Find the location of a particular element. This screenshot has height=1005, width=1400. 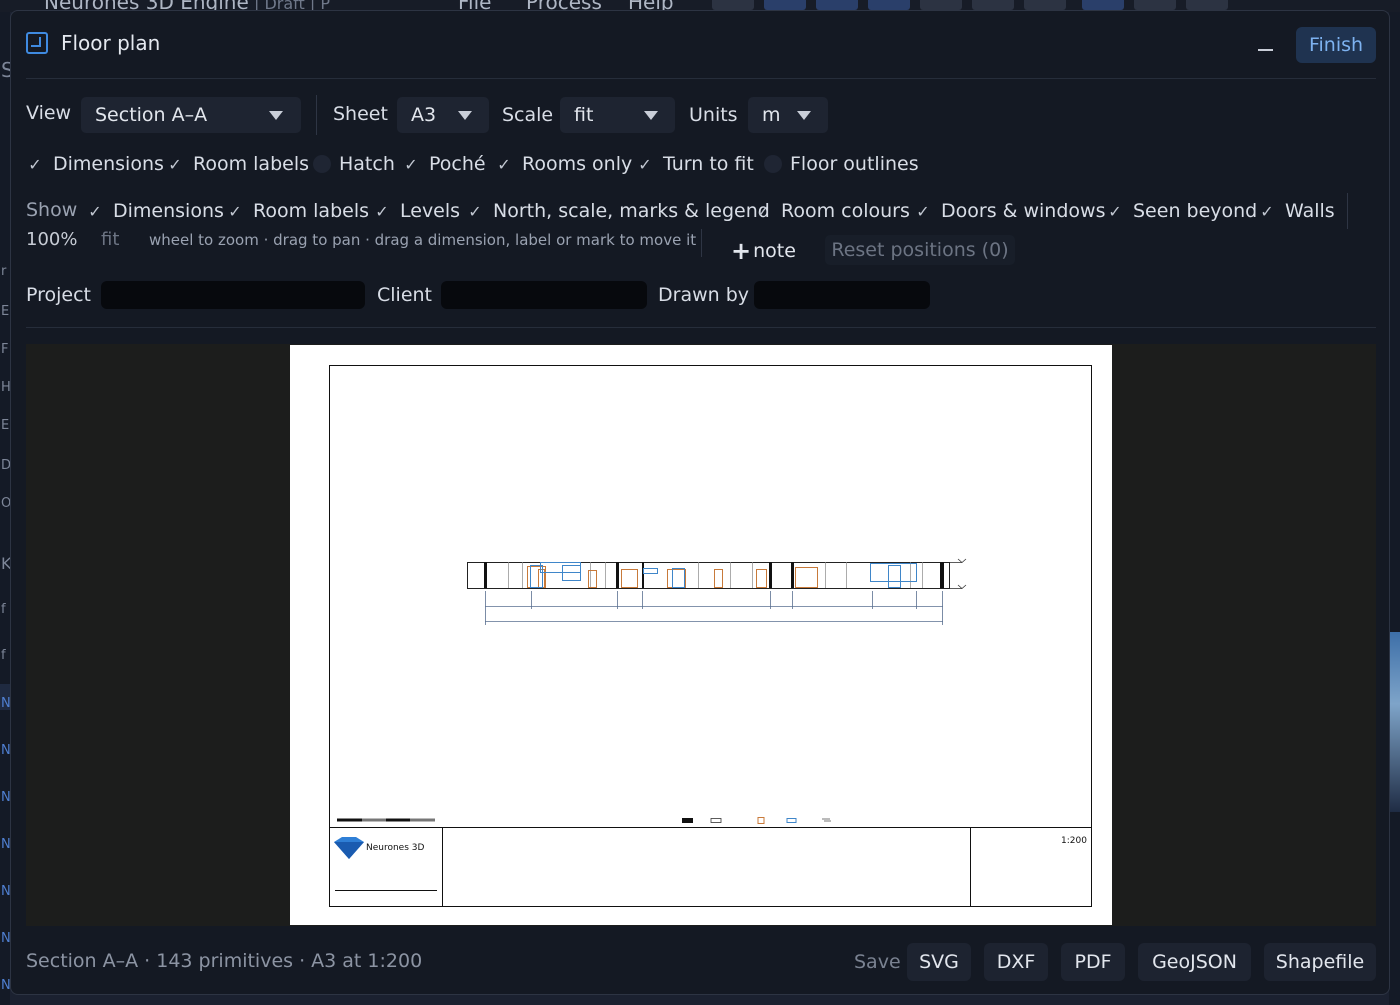

settings-icon is located at coordinates (1207, 5).